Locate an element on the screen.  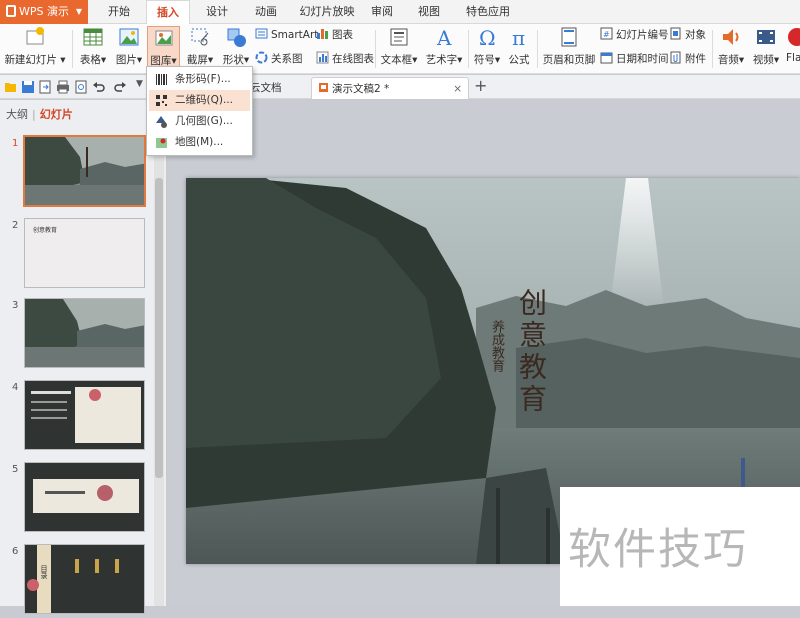
image-button: 图片▾ is located at coordinates (129, 49).